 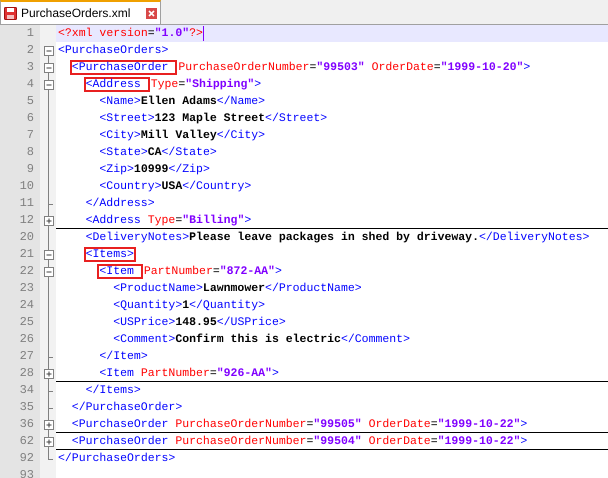 What do you see at coordinates (172, 186) in the screenshot?
I see `code-token: USA` at bounding box center [172, 186].